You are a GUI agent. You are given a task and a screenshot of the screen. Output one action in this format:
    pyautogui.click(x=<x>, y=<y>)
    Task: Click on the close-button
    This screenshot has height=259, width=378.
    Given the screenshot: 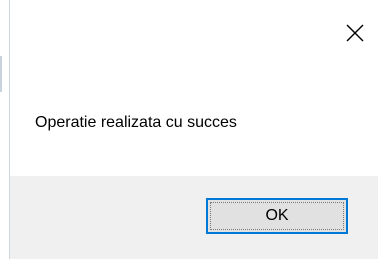 What is the action you would take?
    pyautogui.click(x=355, y=33)
    